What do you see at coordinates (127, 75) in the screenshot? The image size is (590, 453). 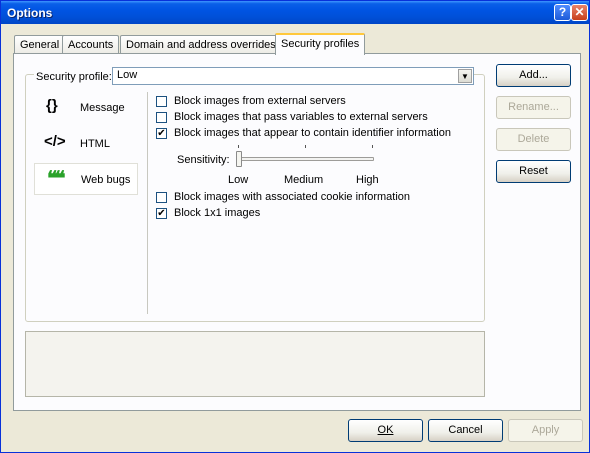 I see `security-profile-value: Low` at bounding box center [127, 75].